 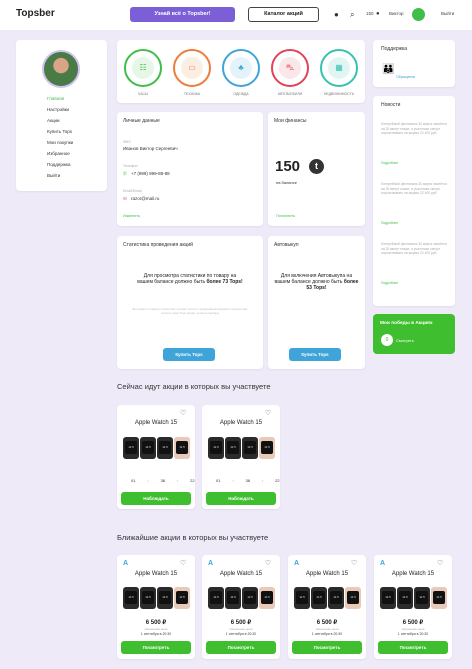 What do you see at coordinates (59, 131) in the screenshot?
I see `sidebar-item-buy-tops: Купить Tops` at bounding box center [59, 131].